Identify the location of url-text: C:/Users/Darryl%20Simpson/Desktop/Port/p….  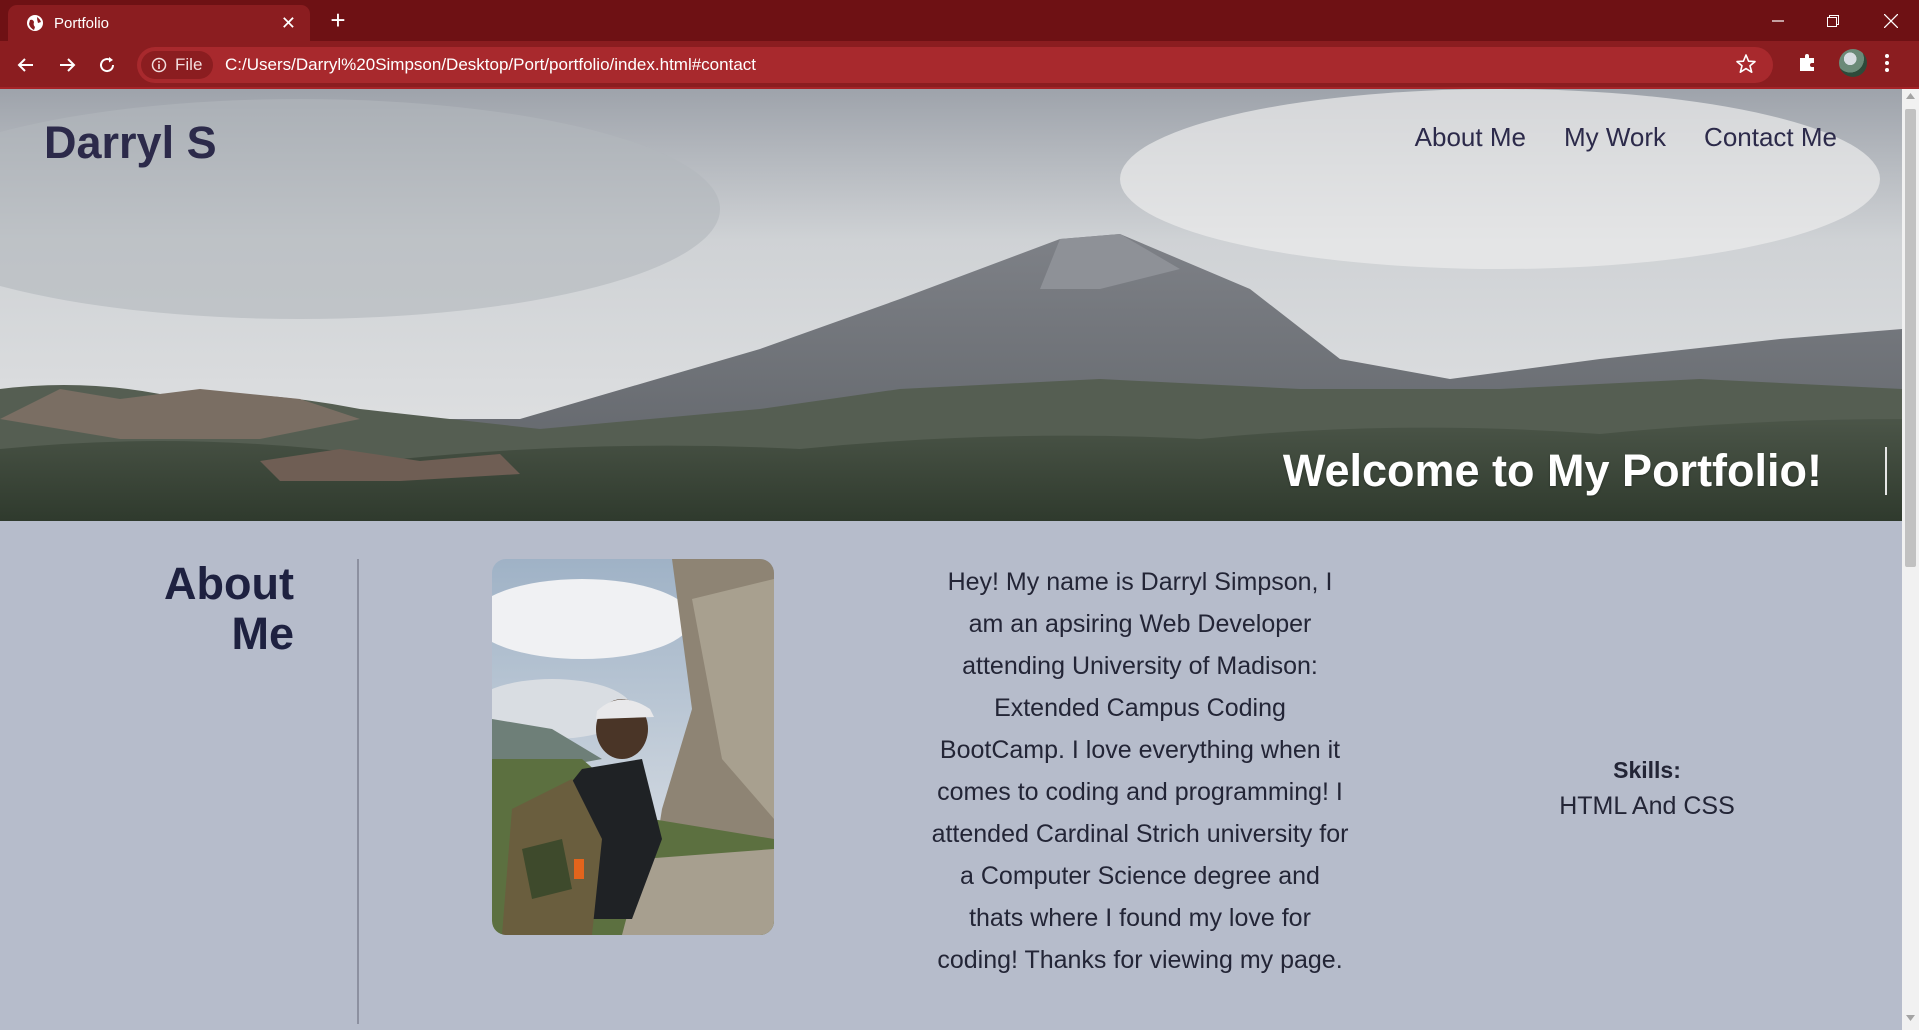
(490, 65).